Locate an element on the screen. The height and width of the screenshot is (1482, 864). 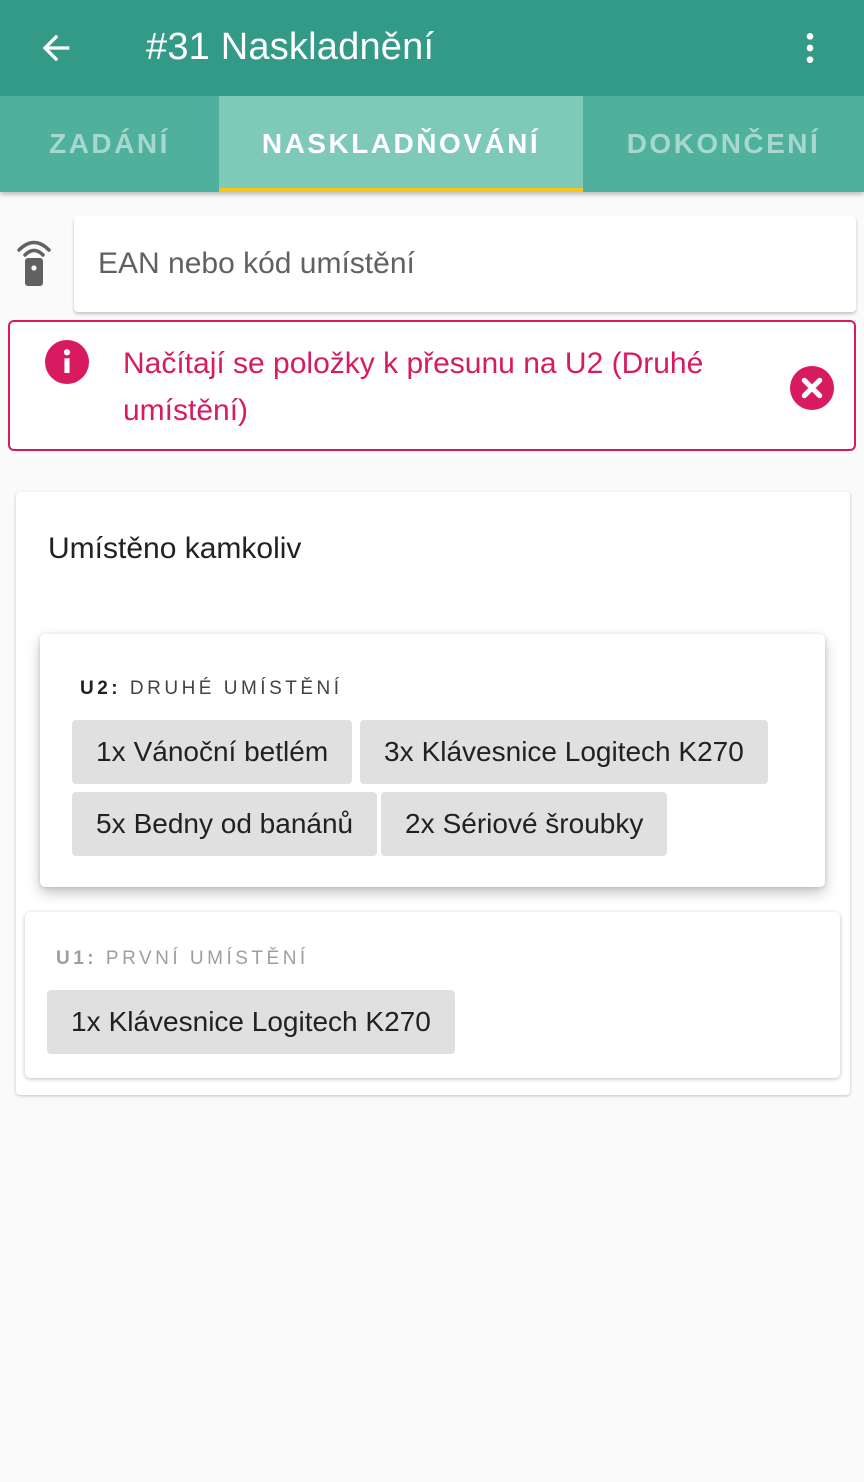
location-code: U2 is located at coordinates (96, 688).